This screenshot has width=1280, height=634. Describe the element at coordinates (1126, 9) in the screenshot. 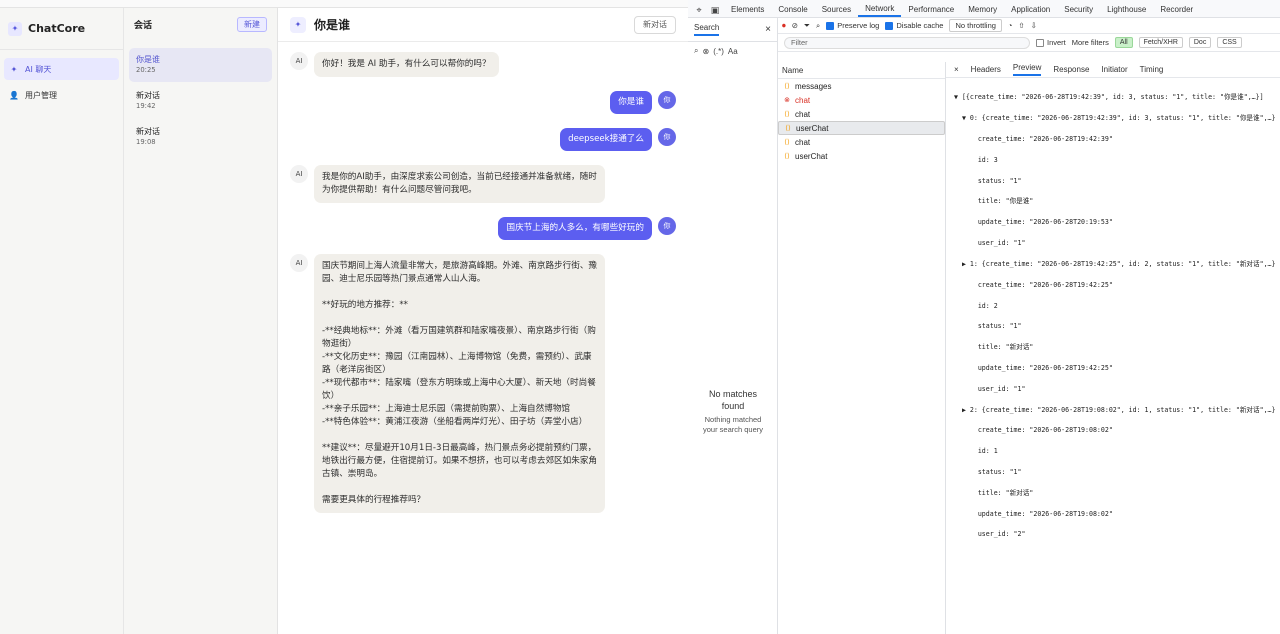

I see `tab-lighthouse: Lighthouse` at that location.